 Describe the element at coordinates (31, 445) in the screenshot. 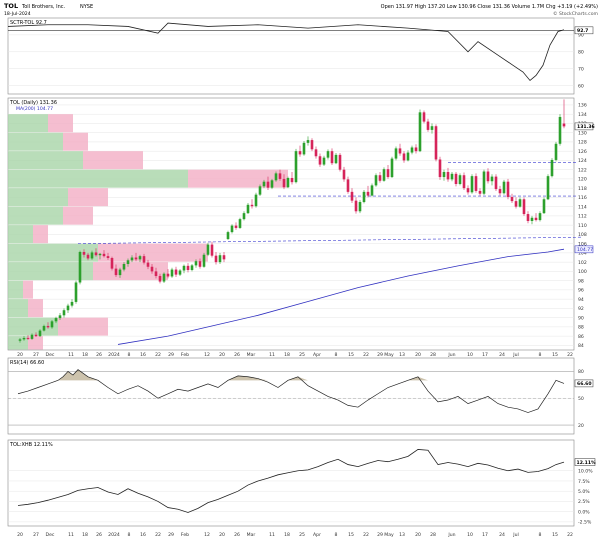

I see `ratio-title: TOL:XHB 12.11%` at that location.